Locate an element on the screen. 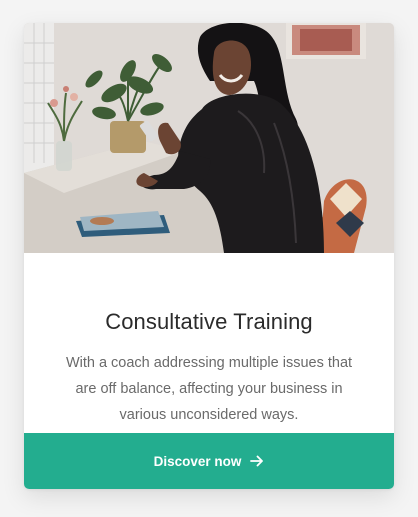 This screenshot has height=517, width=418. arrow-right-icon is located at coordinates (257, 461).